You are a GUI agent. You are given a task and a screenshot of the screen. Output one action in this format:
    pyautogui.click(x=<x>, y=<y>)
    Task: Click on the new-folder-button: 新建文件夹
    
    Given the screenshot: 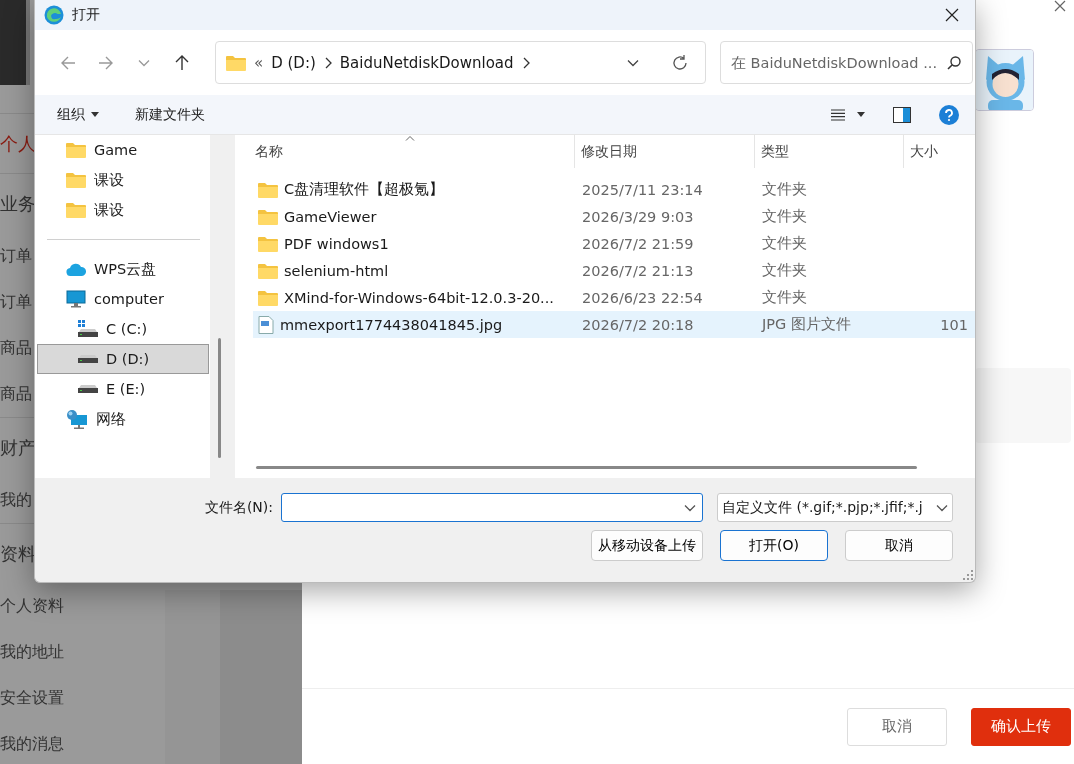 What is the action you would take?
    pyautogui.click(x=170, y=114)
    